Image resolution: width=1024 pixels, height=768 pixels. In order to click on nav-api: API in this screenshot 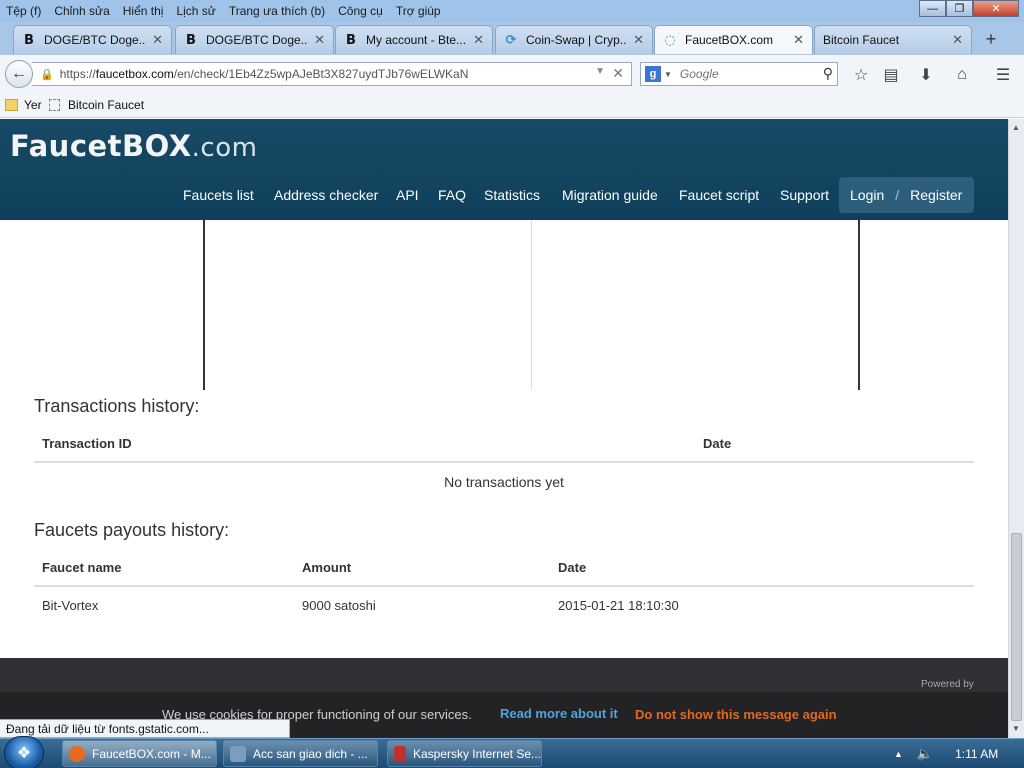, I will do `click(407, 195)`.